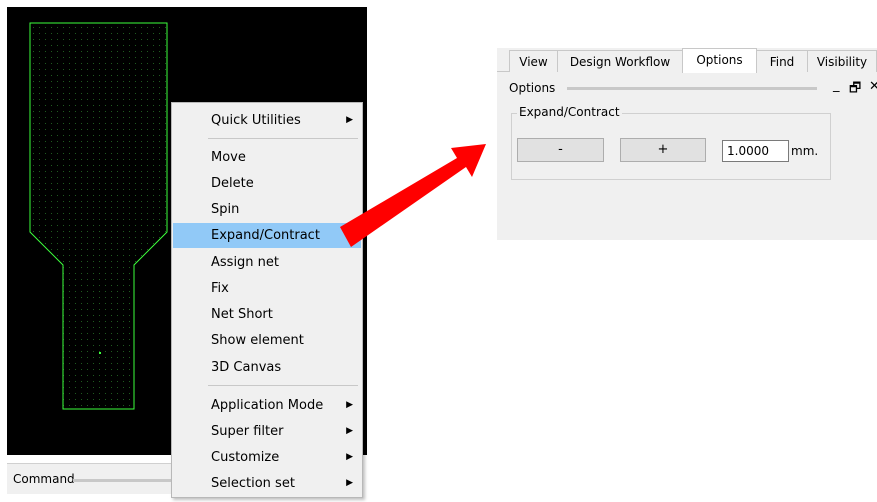 This screenshot has width=877, height=502. Describe the element at coordinates (242, 314) in the screenshot. I see `menu-item-label: Net Short` at that location.